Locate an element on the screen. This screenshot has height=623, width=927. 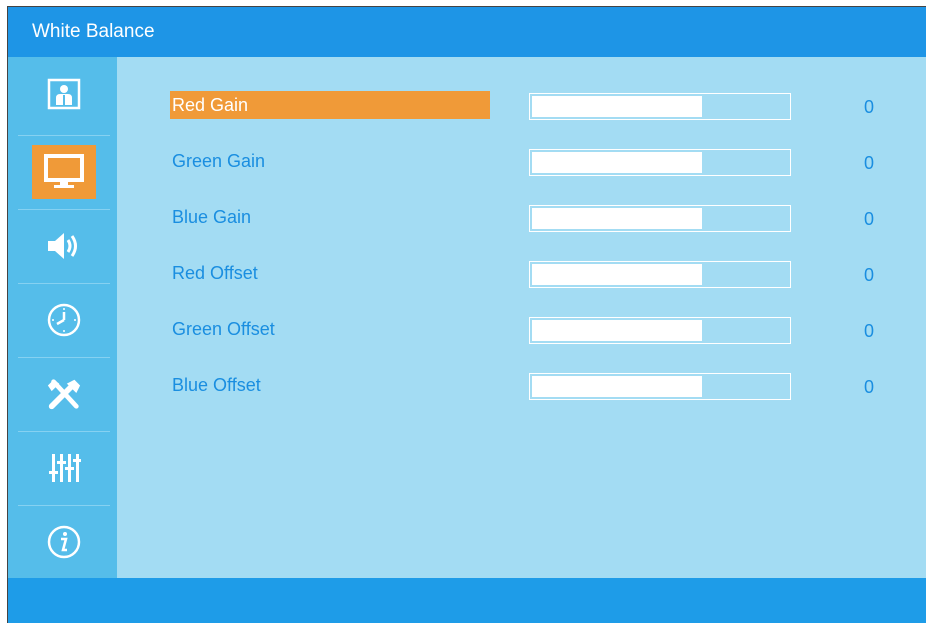
setting-row-green-gain: Green Gain 0 is located at coordinates (521, 162).